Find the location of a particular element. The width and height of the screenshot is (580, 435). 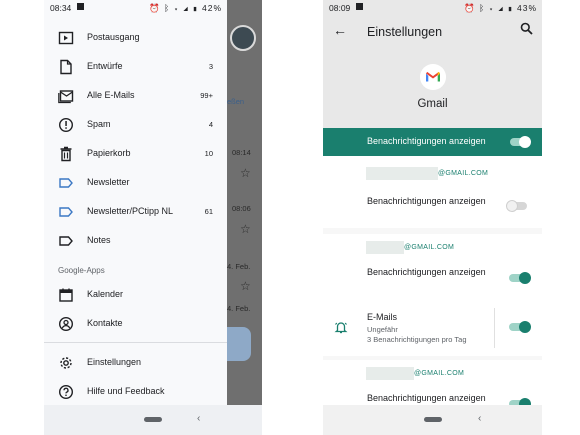

category-frequency: 3 Benachrichtigungen pro Tag is located at coordinates (417, 339).